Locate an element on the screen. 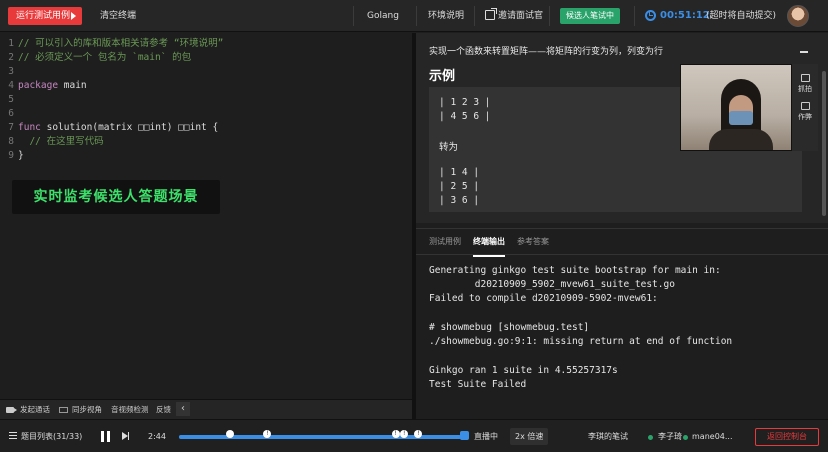 Image resolution: width=828 pixels, height=452 pixels. clock-icon is located at coordinates (650, 15).